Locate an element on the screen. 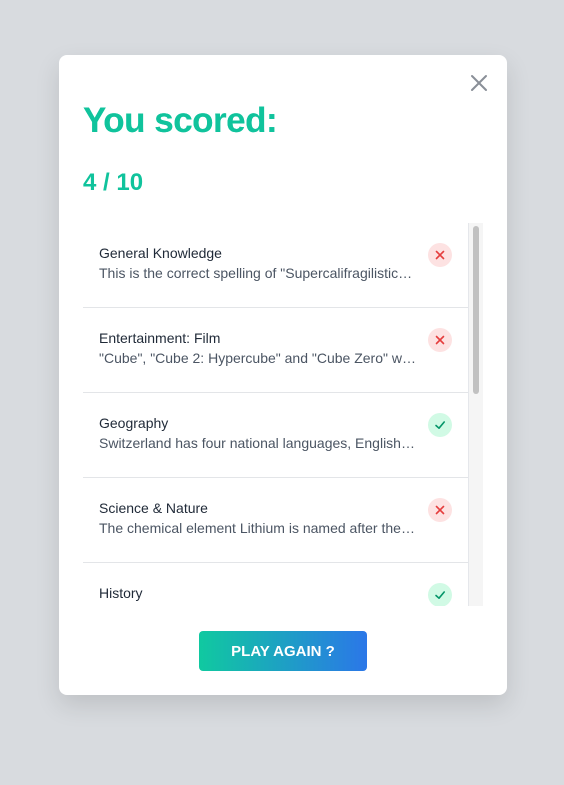 This screenshot has height=785, width=564. play-again-button: PLAY AGAIN ? is located at coordinates (283, 651).